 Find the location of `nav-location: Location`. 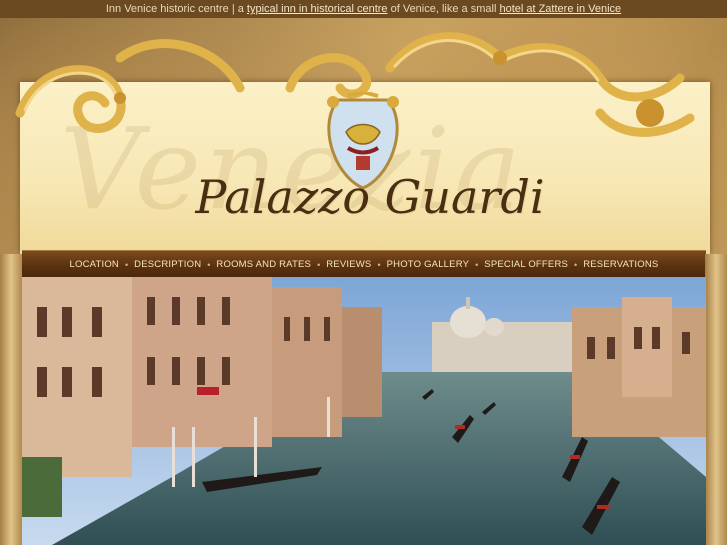

nav-location: Location is located at coordinates (94, 264).